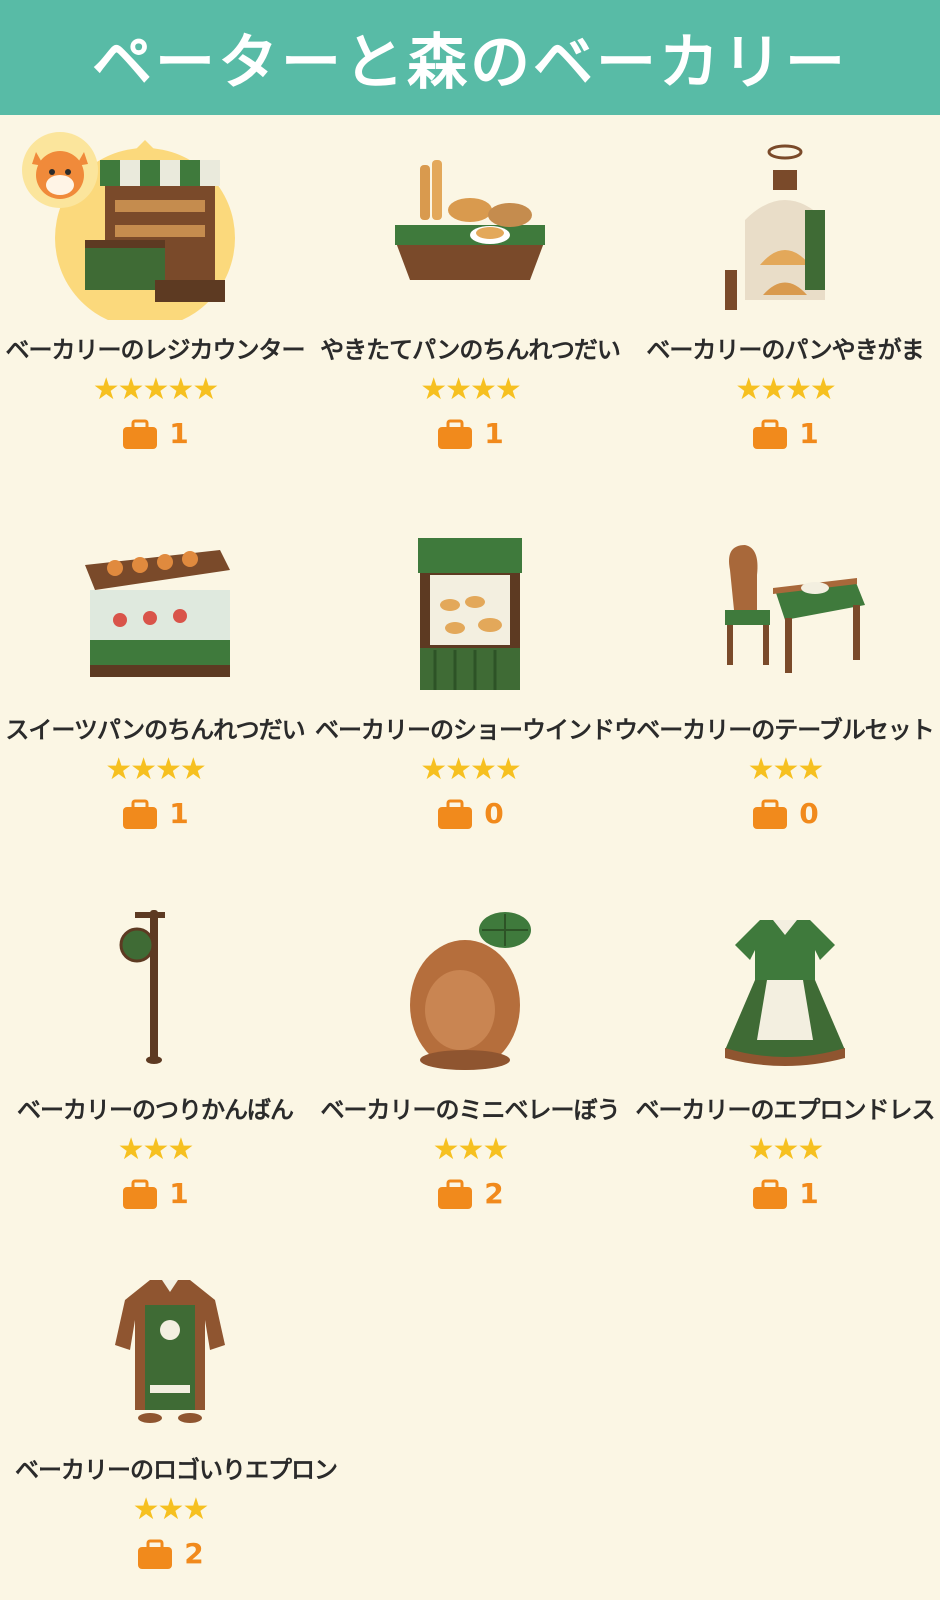 This screenshot has width=940, height=1600. Describe the element at coordinates (775, 227) in the screenshot. I see `bread-oven-icon` at that location.